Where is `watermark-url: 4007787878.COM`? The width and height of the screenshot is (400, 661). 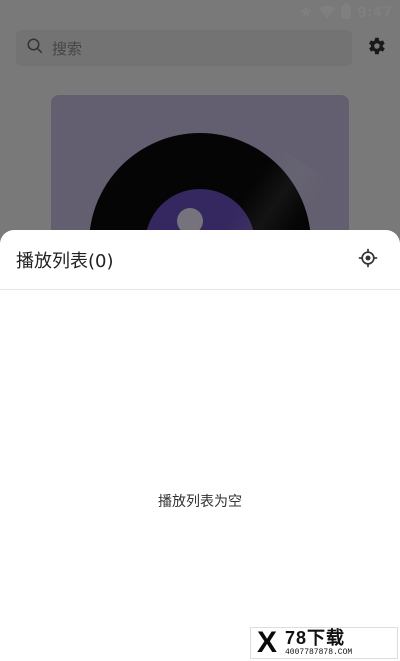
watermark-url: 4007787878.COM is located at coordinates (319, 652).